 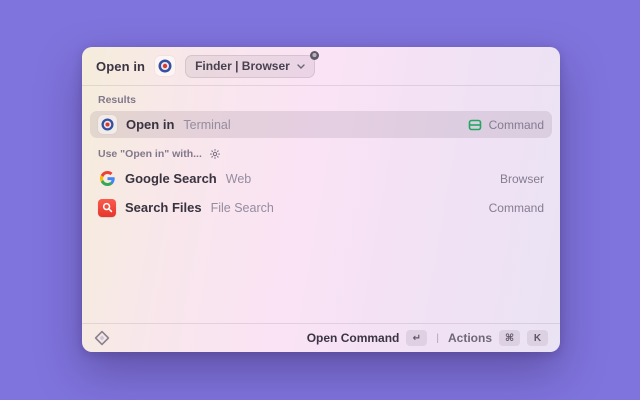 What do you see at coordinates (321, 66) in the screenshot?
I see `command-header: Open in Finder | Browser` at bounding box center [321, 66].